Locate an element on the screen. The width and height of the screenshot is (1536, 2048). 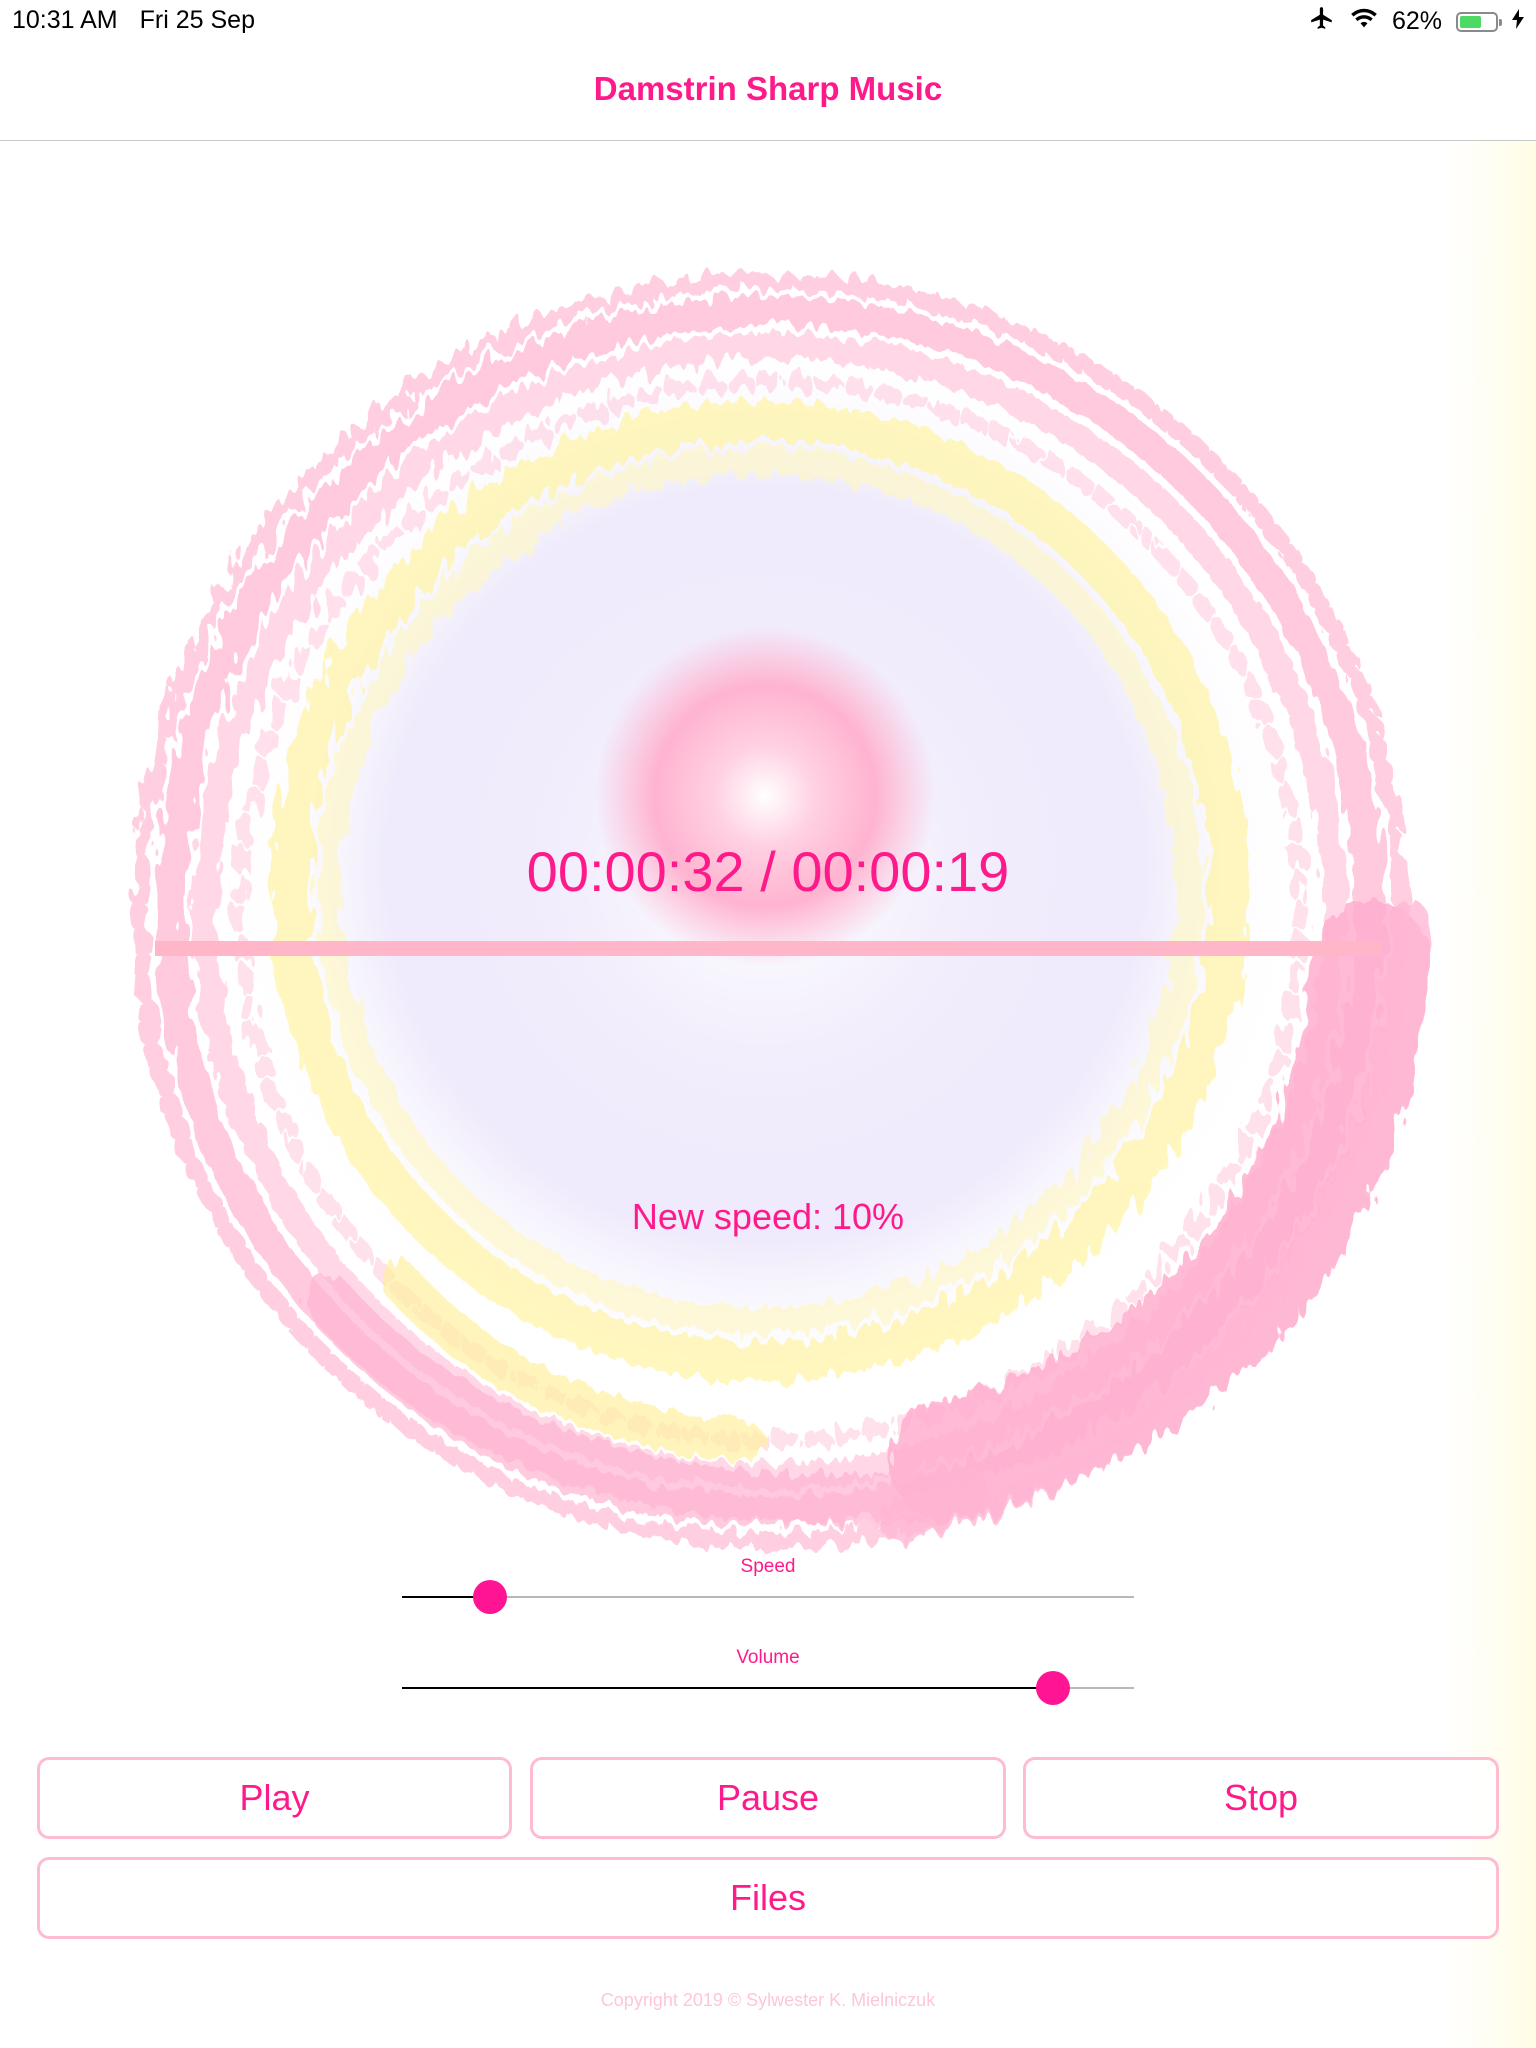
play-button: Play is located at coordinates (274, 1798).